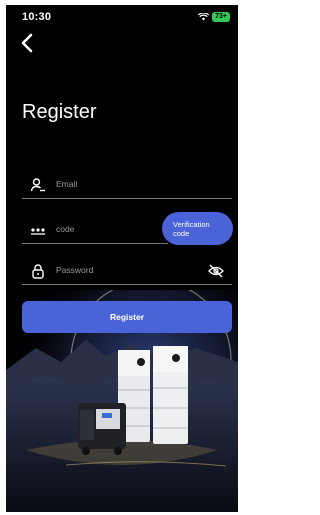 This screenshot has width=320, height=515. I want to click on status-icons: 73+, so click(214, 17).